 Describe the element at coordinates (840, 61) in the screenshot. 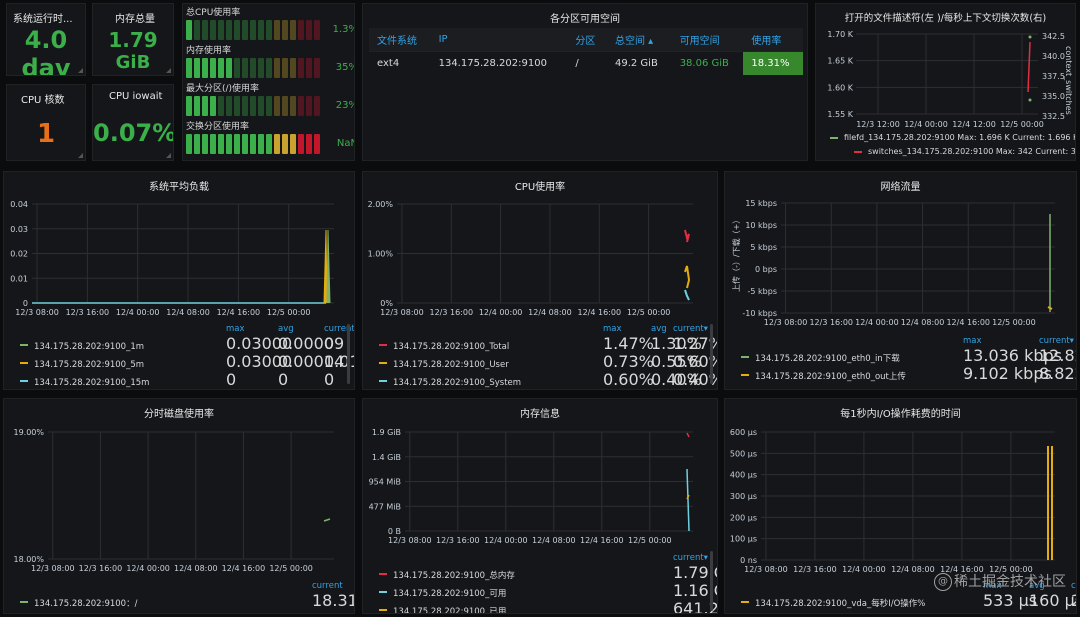

I see `y-tick-label: 1.65 K` at that location.